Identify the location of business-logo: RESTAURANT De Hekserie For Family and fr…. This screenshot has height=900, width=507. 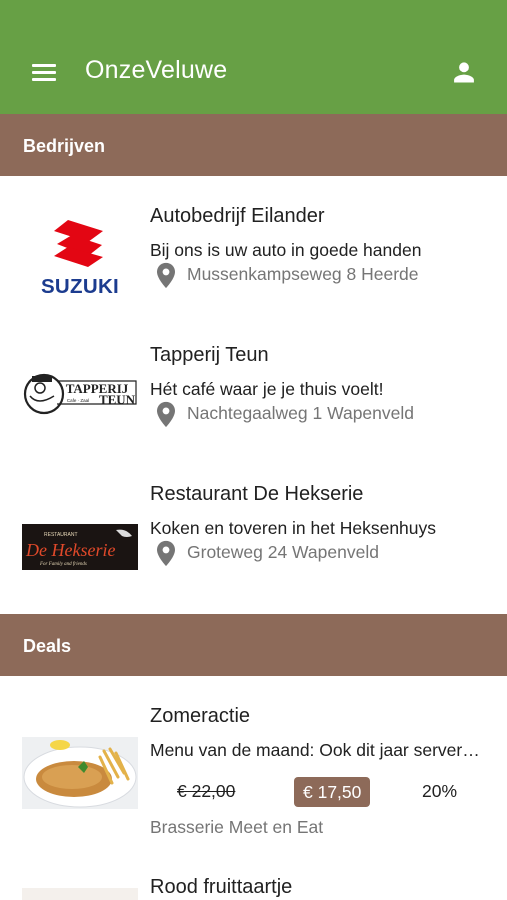
(80, 547).